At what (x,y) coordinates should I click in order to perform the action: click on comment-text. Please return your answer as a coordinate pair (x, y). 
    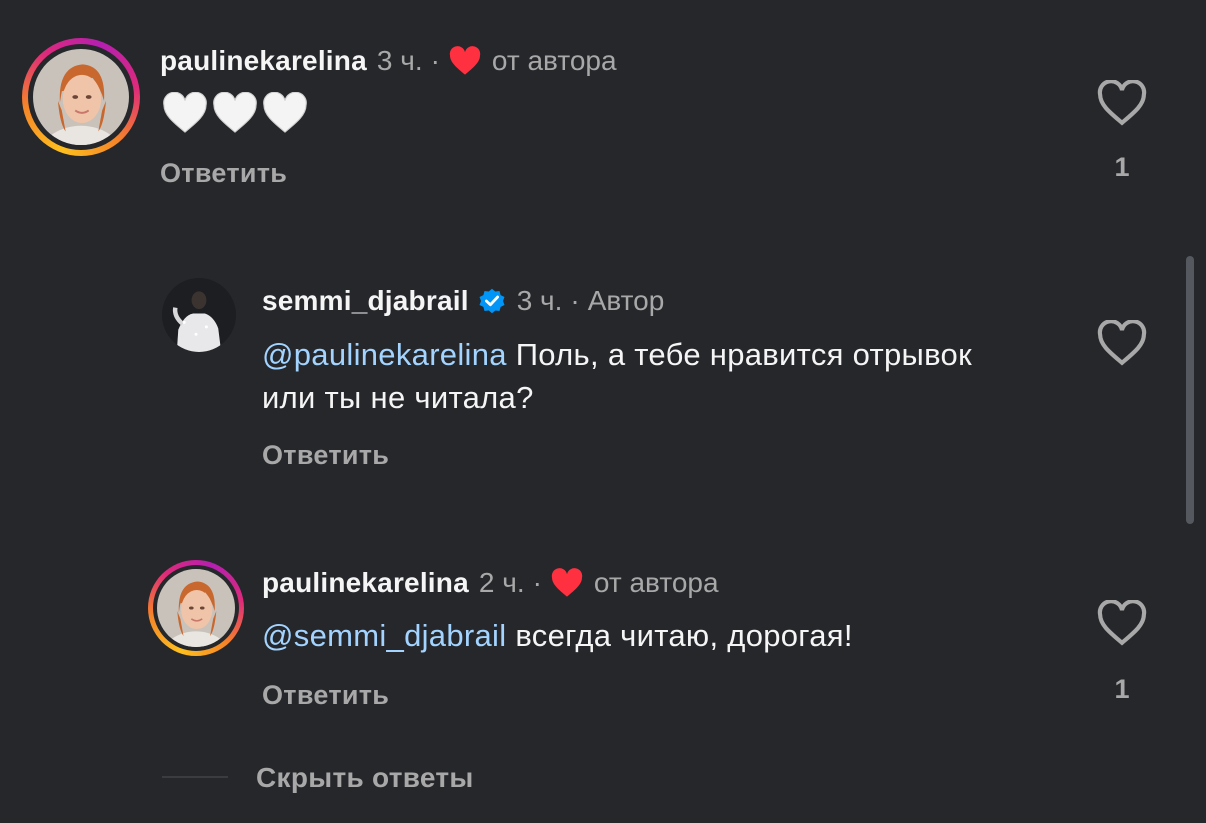
    Looking at the image, I should click on (235, 113).